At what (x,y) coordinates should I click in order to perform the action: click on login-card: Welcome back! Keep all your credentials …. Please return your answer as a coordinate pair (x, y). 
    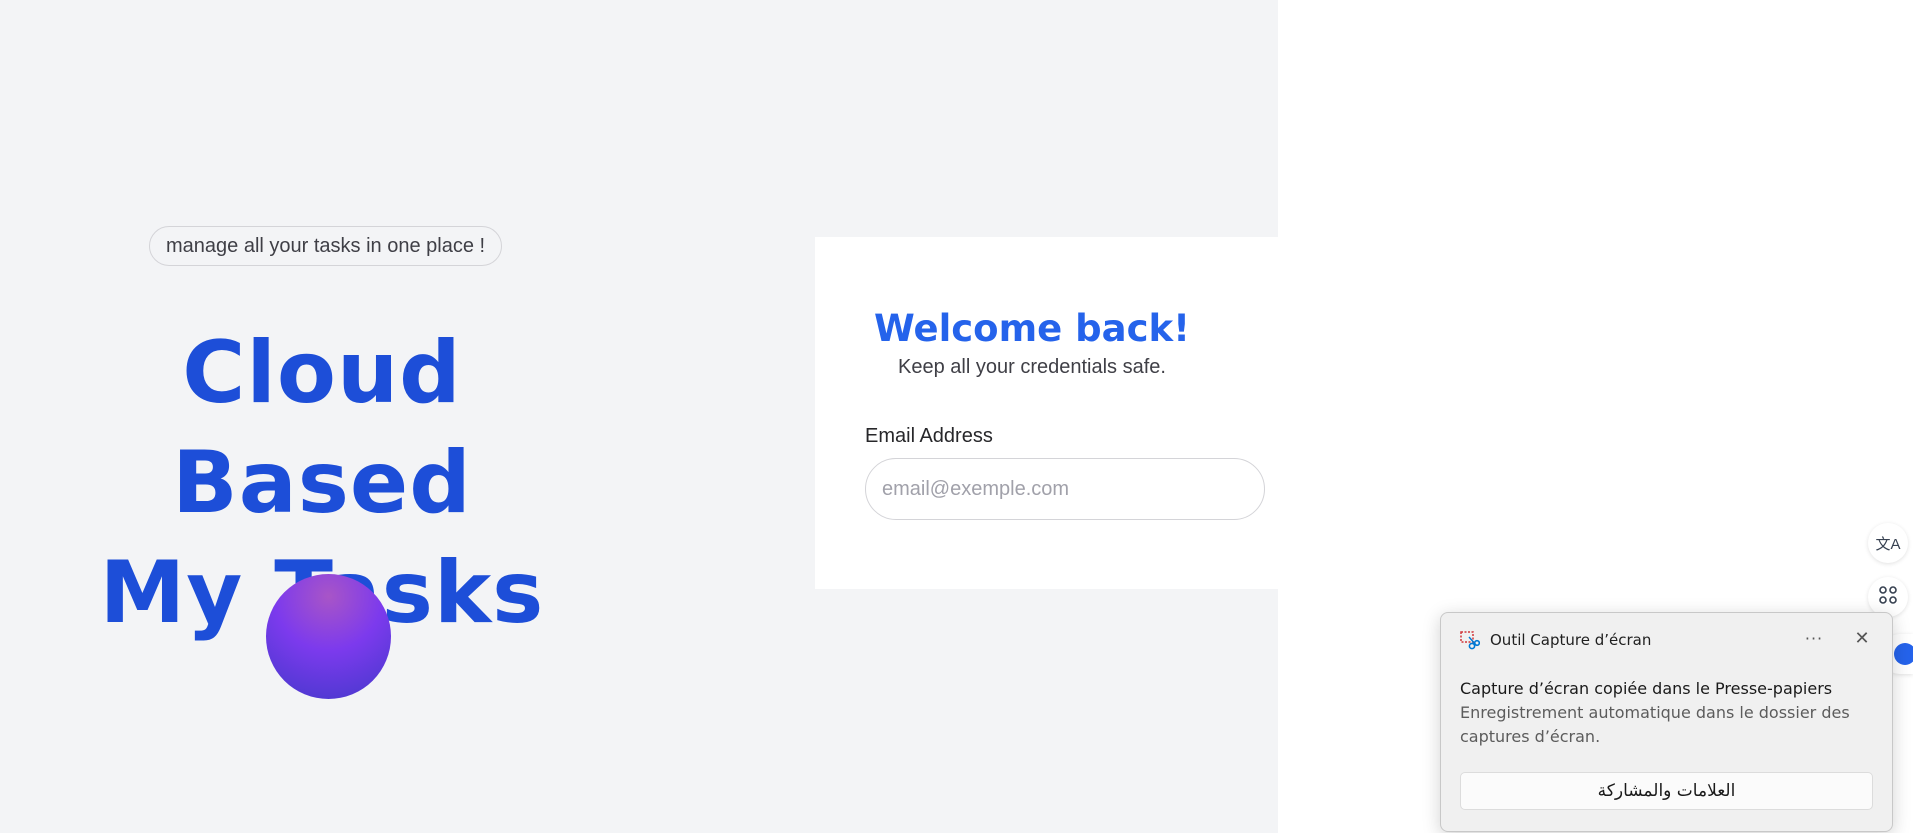
    Looking at the image, I should click on (1046, 413).